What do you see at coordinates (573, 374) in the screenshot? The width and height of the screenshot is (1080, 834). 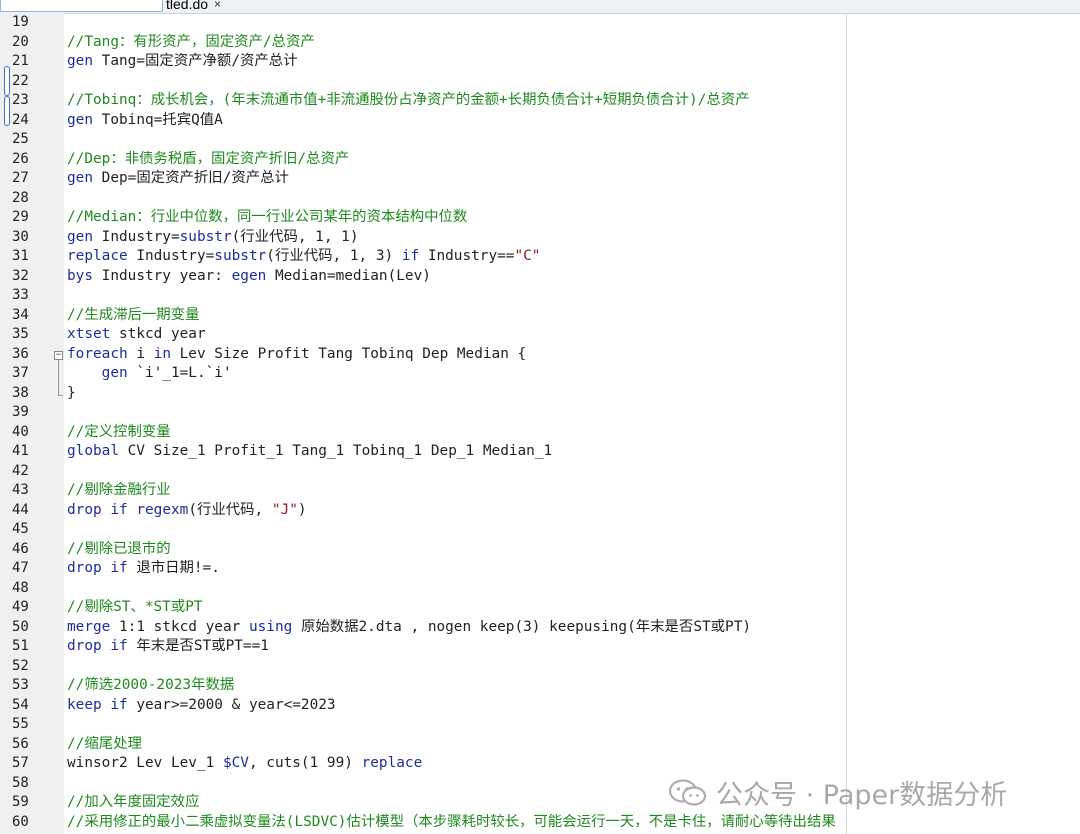 I see `code-line: gen `i'_1=L.`i'` at bounding box center [573, 374].